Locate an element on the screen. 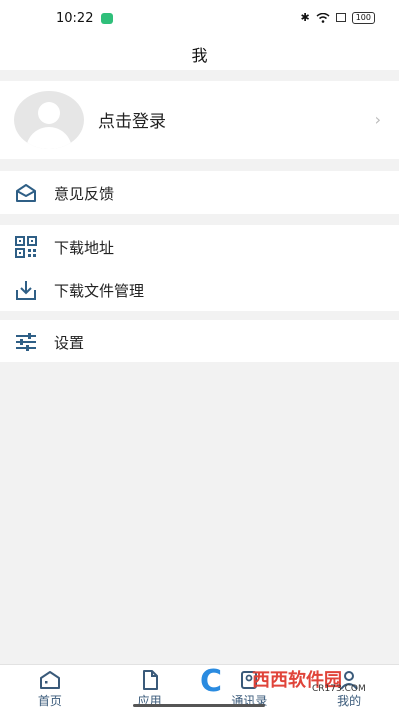 The image size is (399, 710). sim-icon is located at coordinates (340, 17).